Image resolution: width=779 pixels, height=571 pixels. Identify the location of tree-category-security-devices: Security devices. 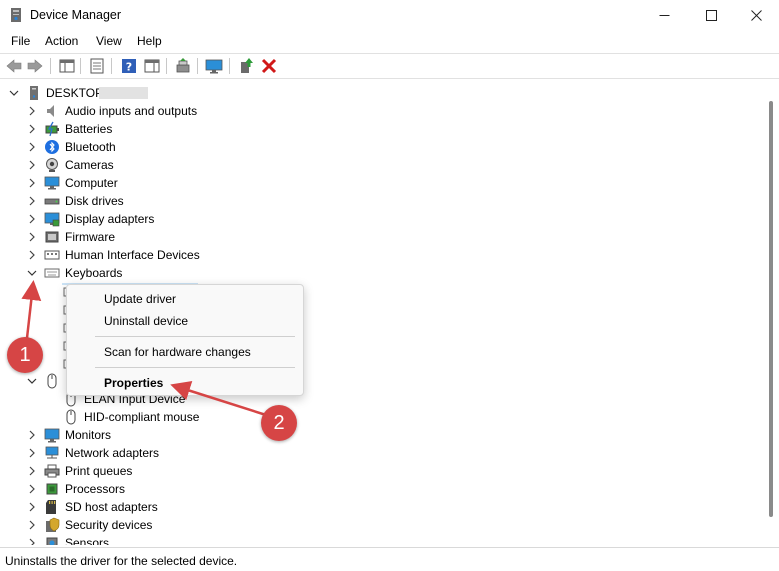
(370, 525).